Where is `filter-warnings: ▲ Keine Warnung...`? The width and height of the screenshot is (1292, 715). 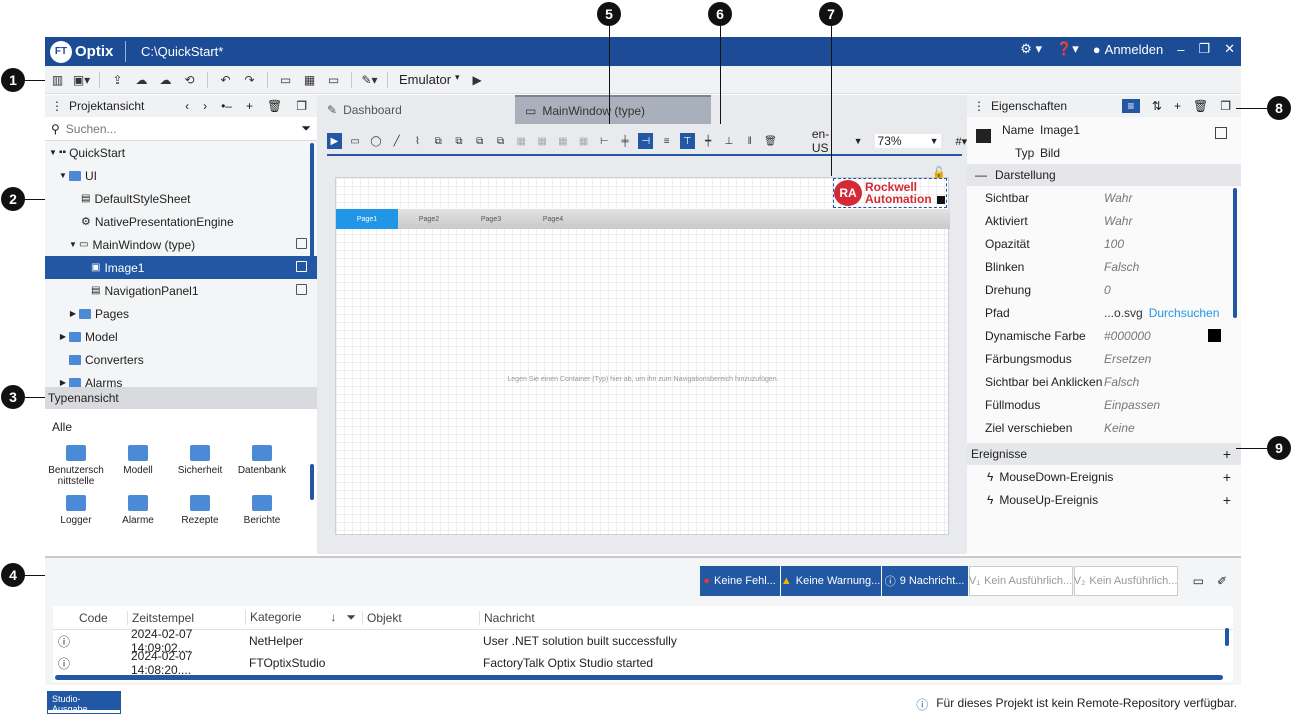 filter-warnings: ▲ Keine Warnung... is located at coordinates (830, 581).